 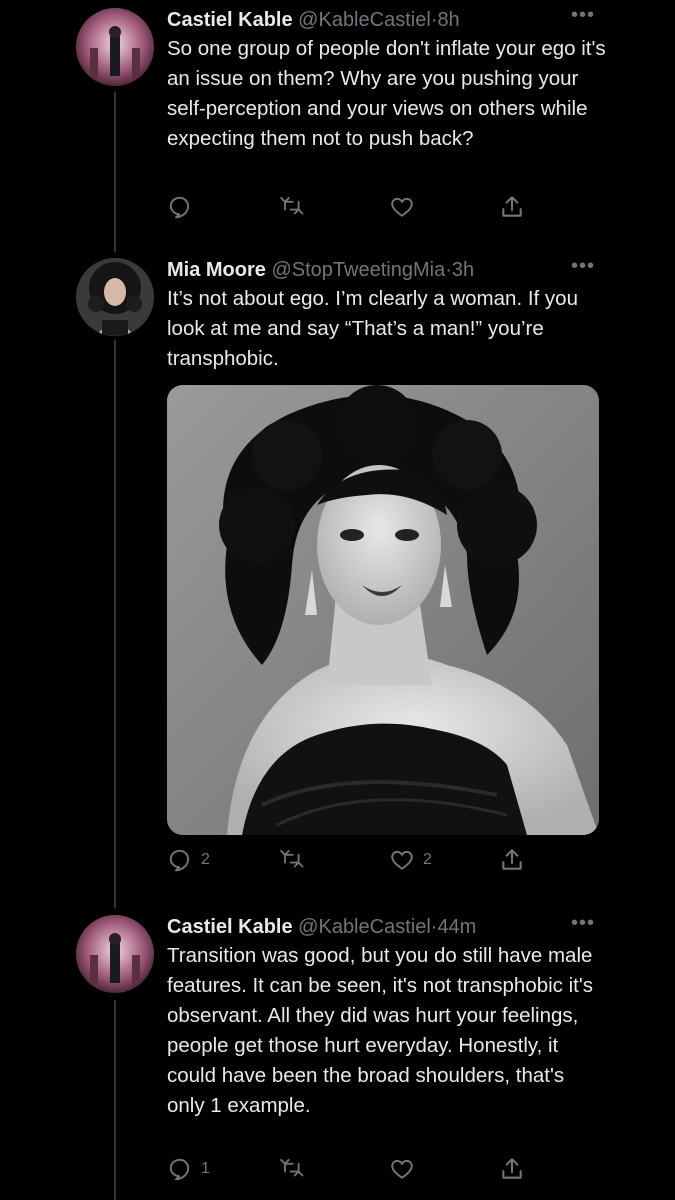 What do you see at coordinates (448, 20) in the screenshot?
I see `timestamp: 8h` at bounding box center [448, 20].